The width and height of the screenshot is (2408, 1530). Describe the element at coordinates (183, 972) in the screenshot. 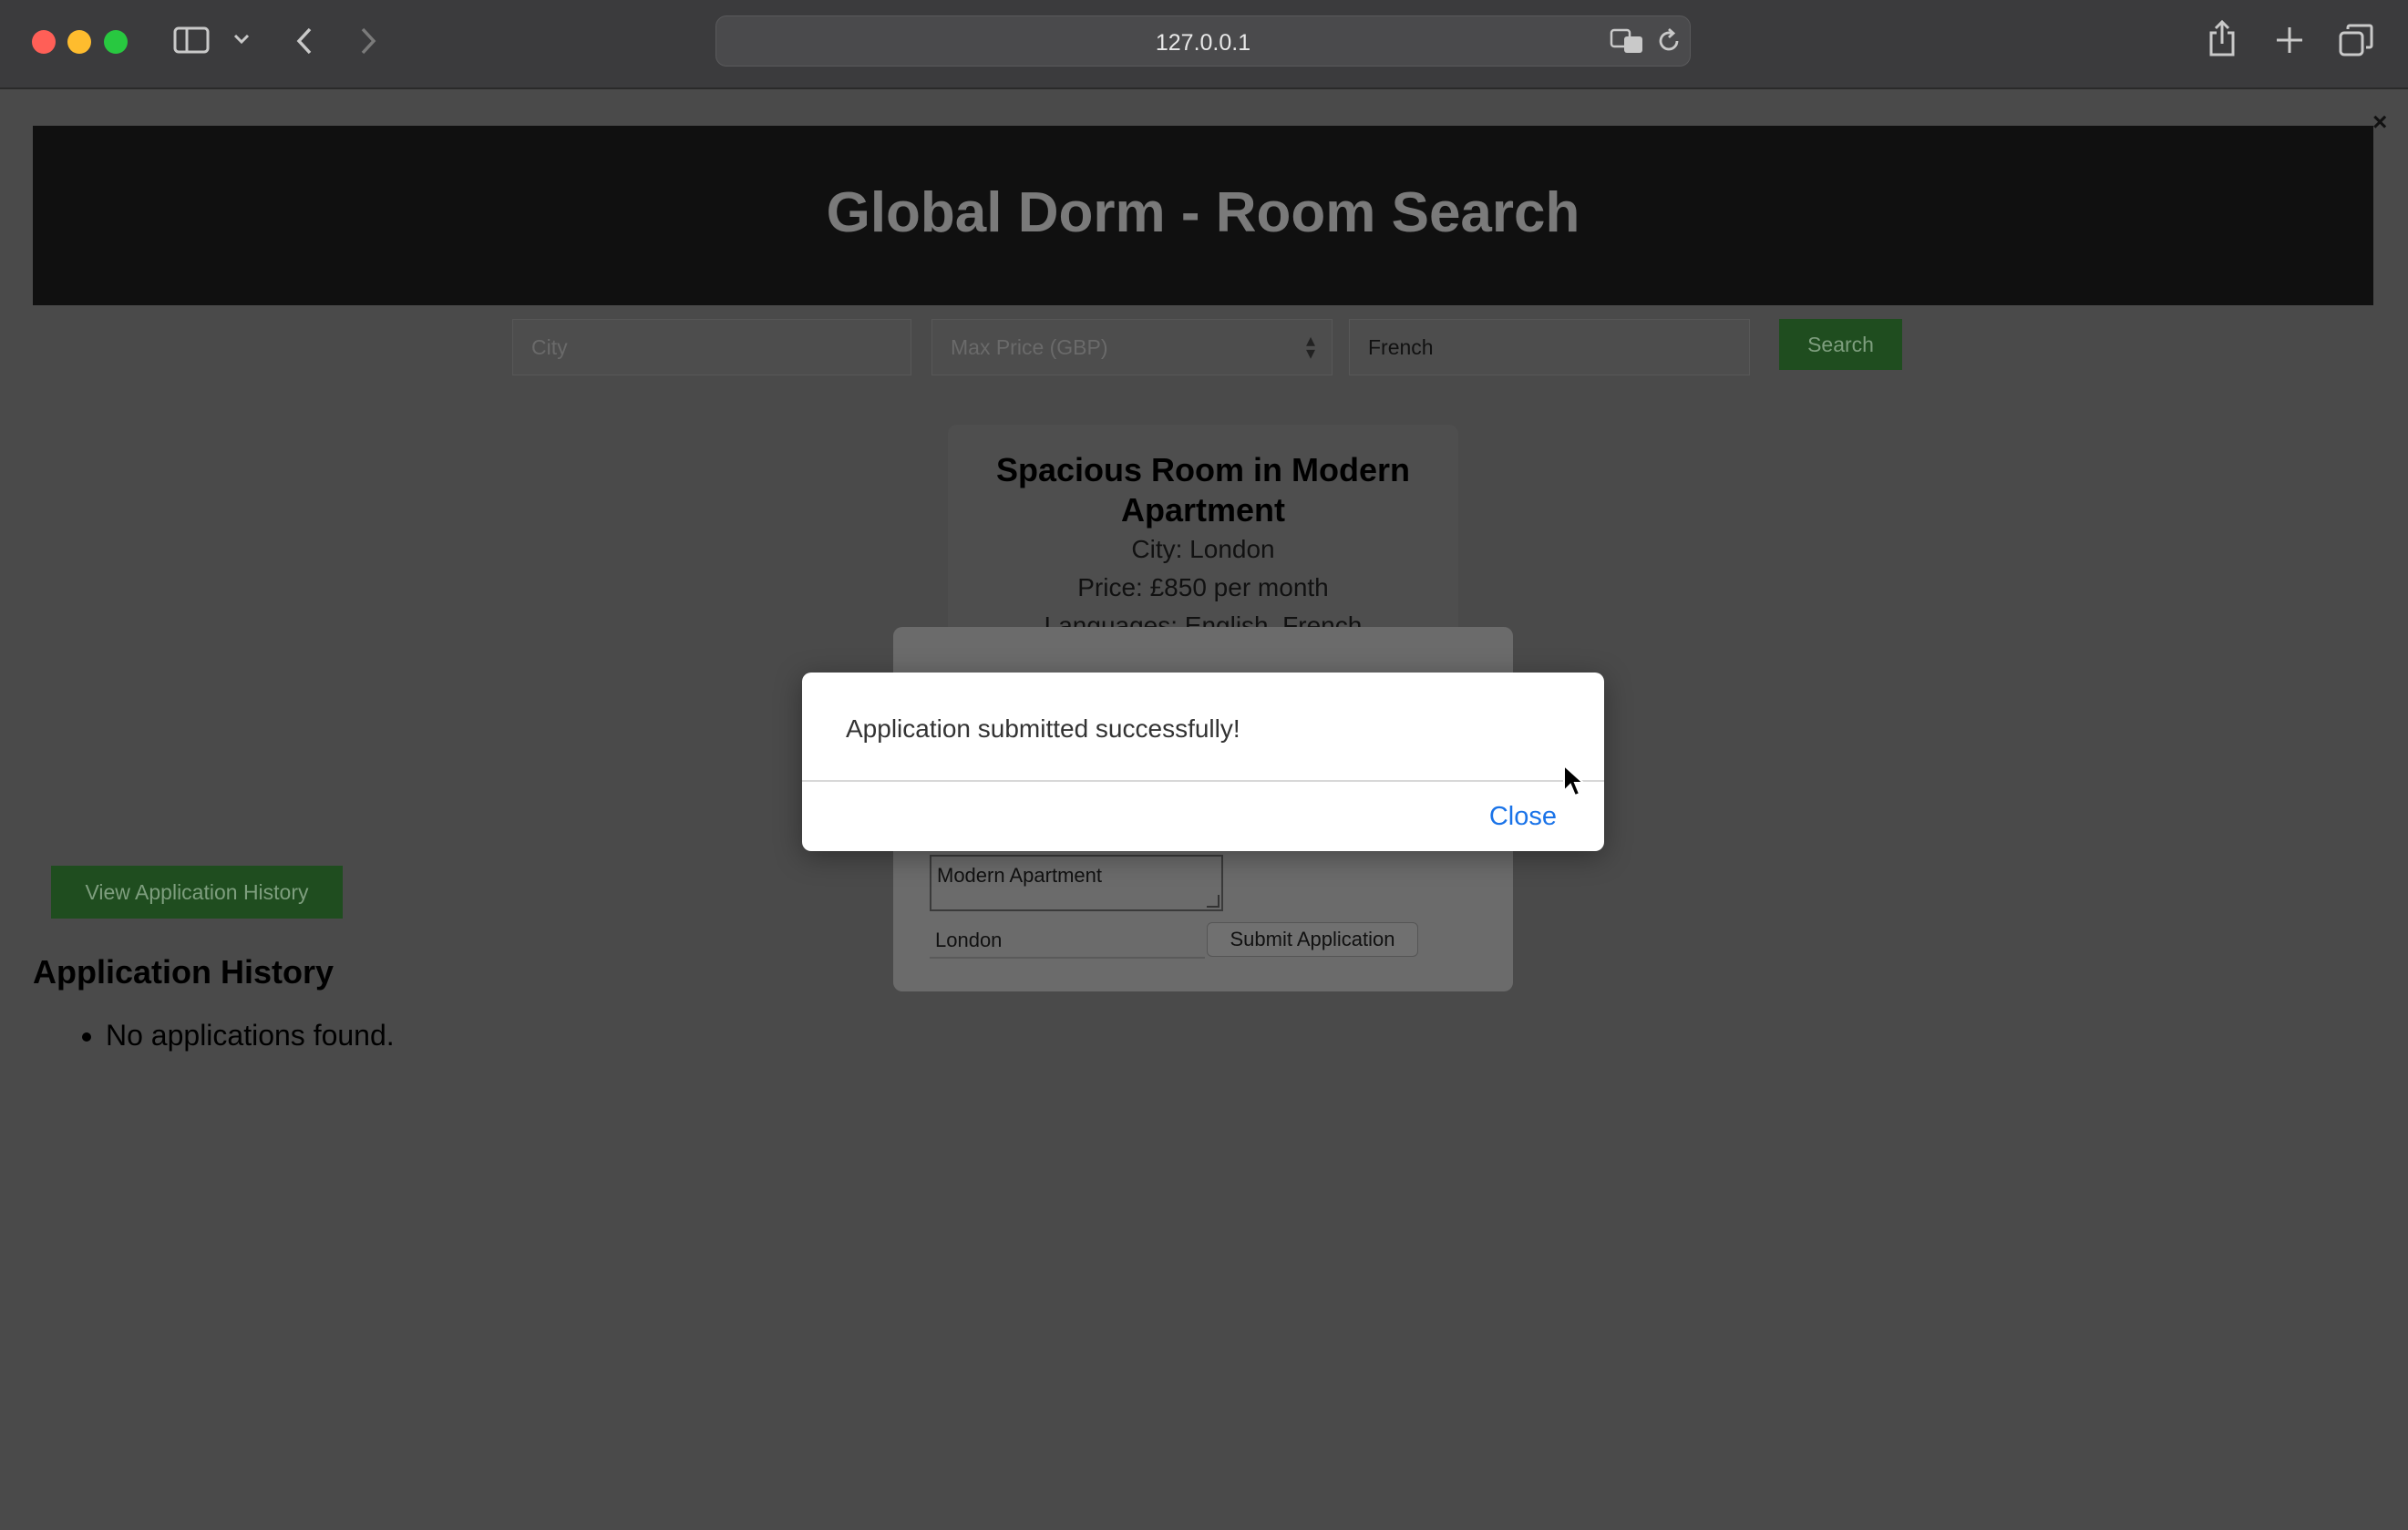

I see `history-title: Application History` at that location.